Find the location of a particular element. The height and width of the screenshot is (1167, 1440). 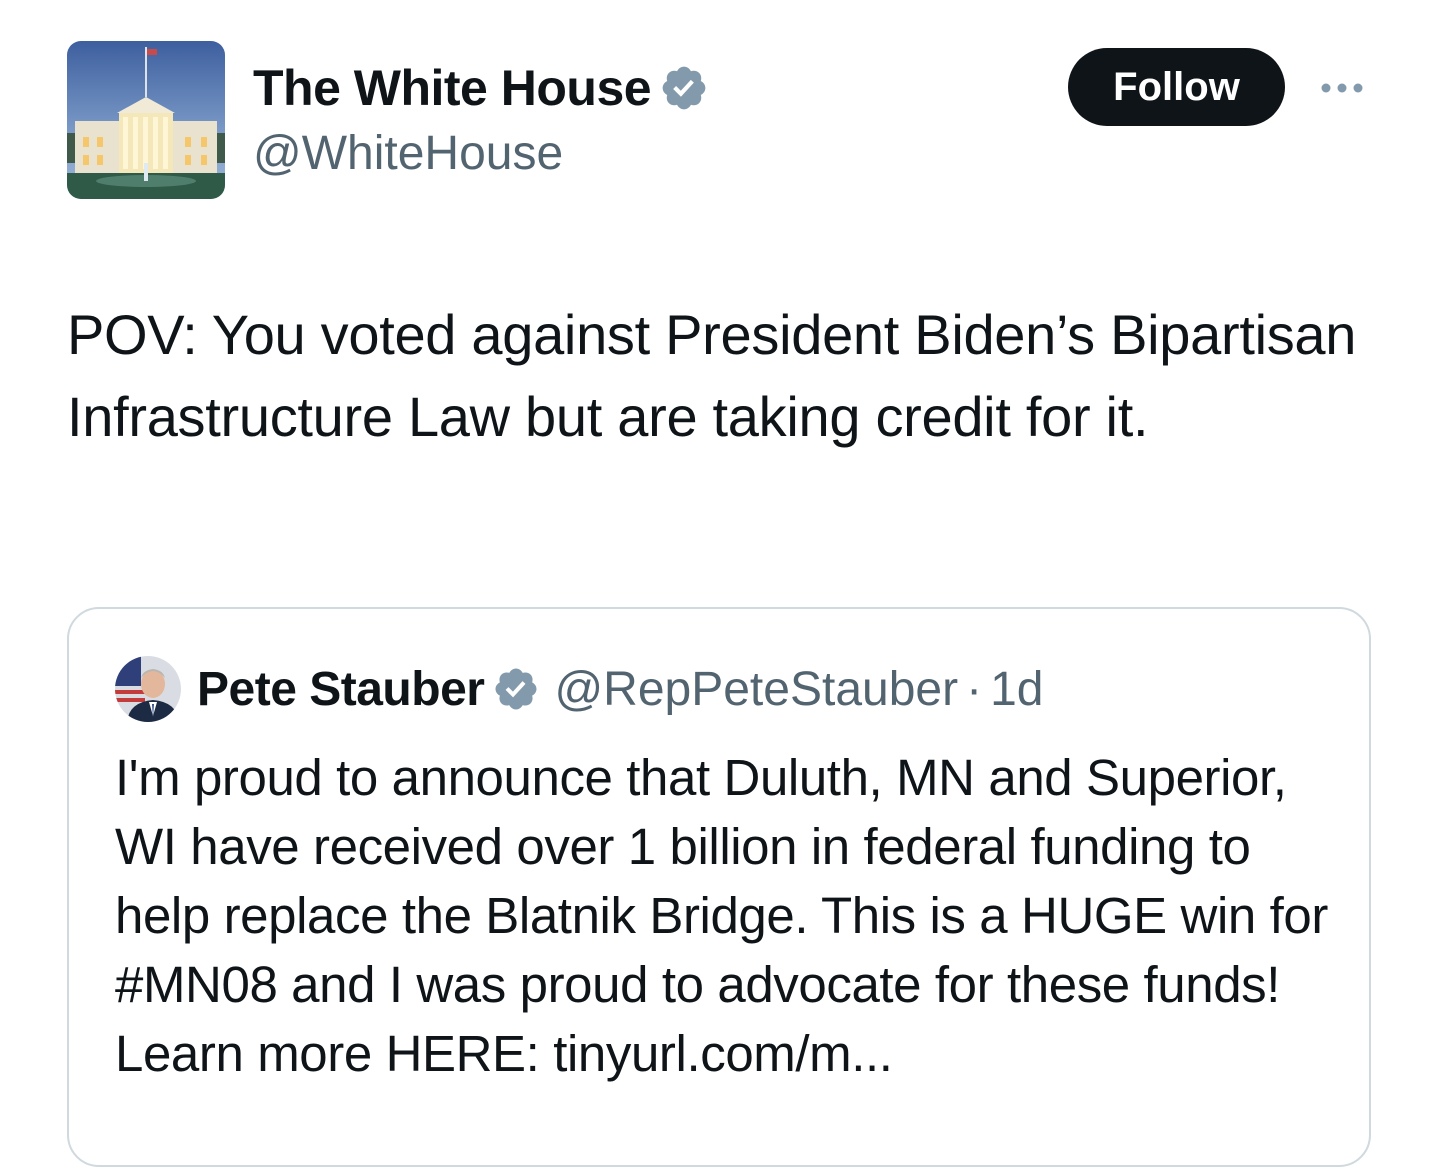

quoted-tweet-header: Pete Stauber @RepPeteStauber · 1d is located at coordinates (579, 689).